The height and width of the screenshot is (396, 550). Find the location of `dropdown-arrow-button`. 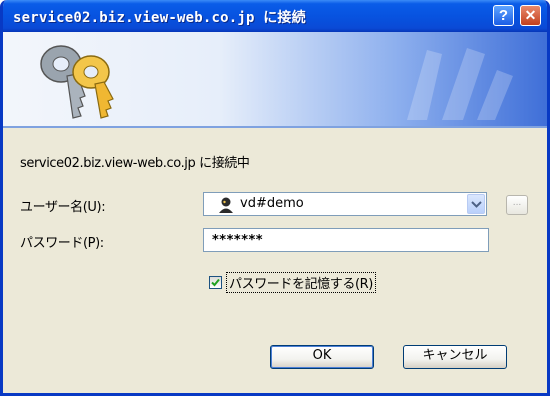

dropdown-arrow-button is located at coordinates (476, 204).